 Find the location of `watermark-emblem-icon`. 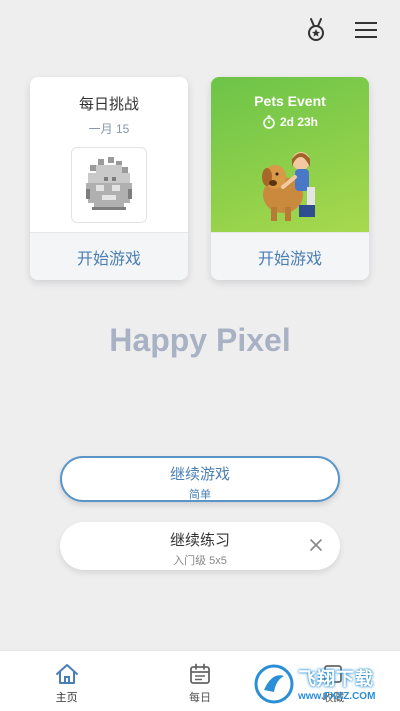

watermark-emblem-icon is located at coordinates (274, 683).